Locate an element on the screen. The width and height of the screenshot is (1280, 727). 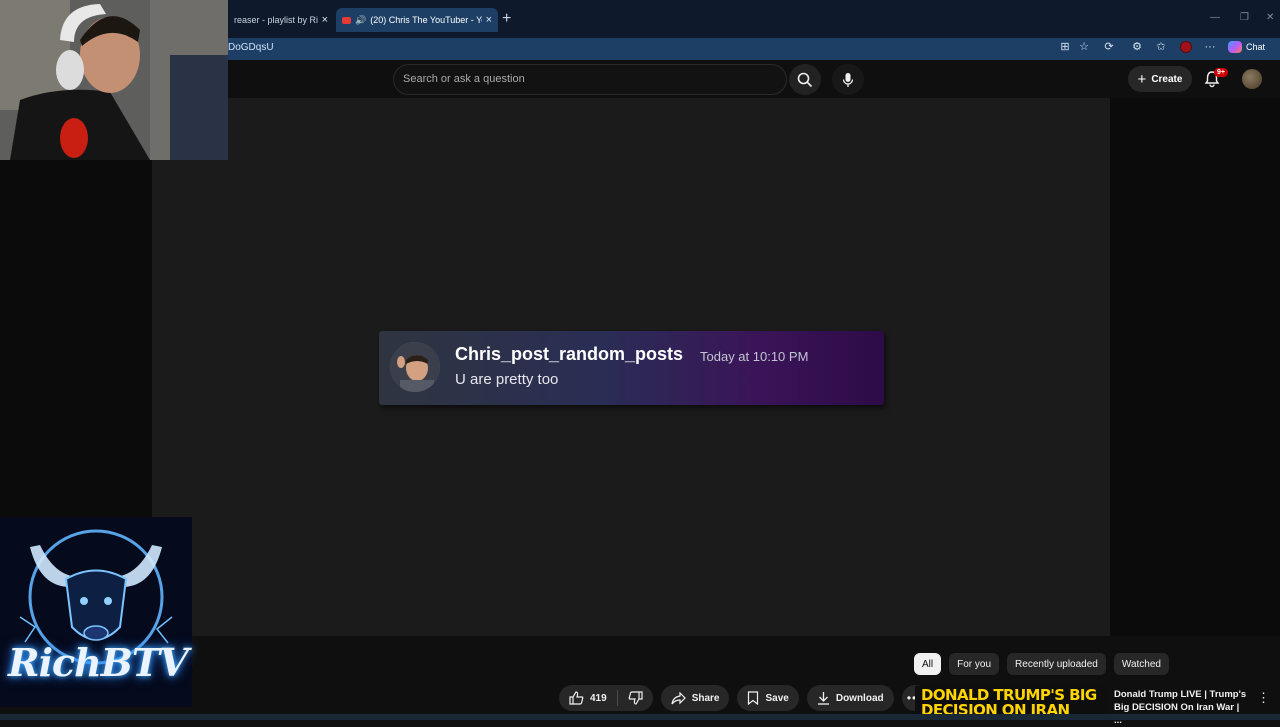
search-button is located at coordinates (805, 79).